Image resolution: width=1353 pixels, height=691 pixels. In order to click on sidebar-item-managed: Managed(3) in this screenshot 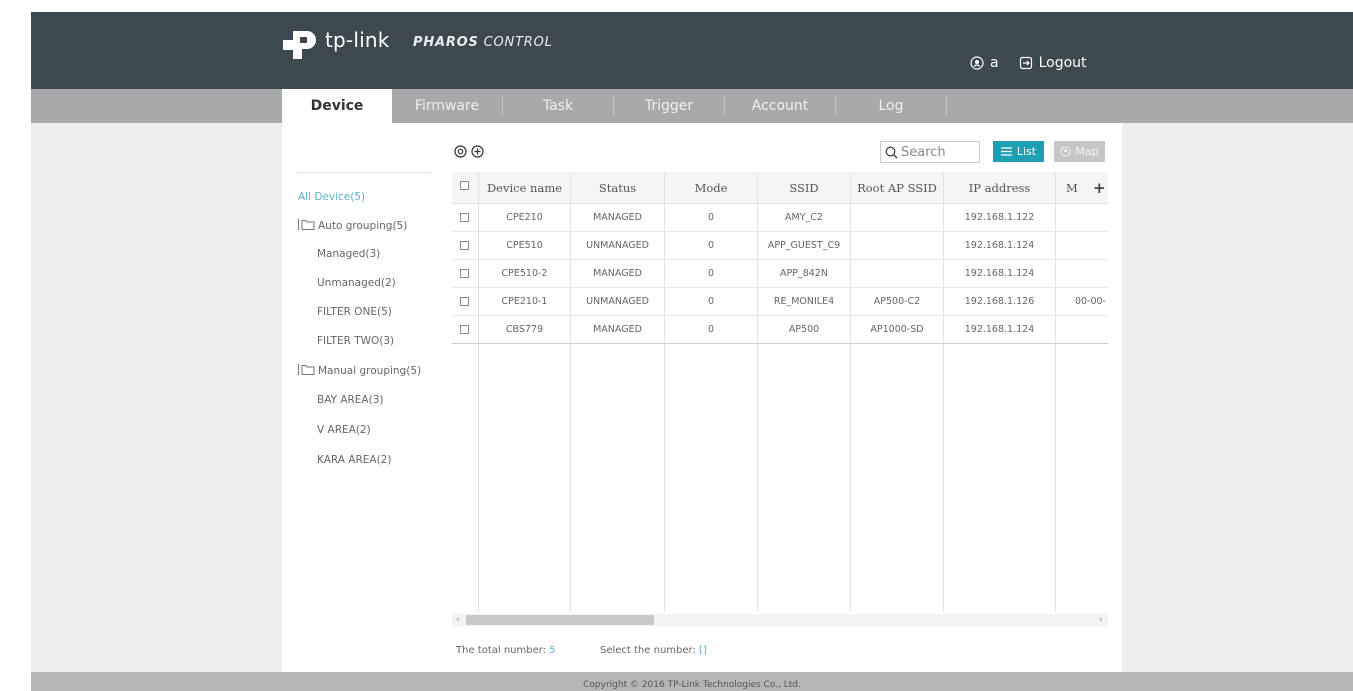, I will do `click(348, 254)`.